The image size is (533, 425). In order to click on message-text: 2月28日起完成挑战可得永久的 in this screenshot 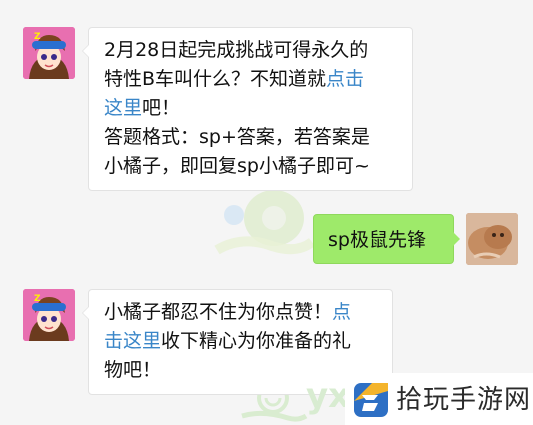, I will do `click(236, 50)`.